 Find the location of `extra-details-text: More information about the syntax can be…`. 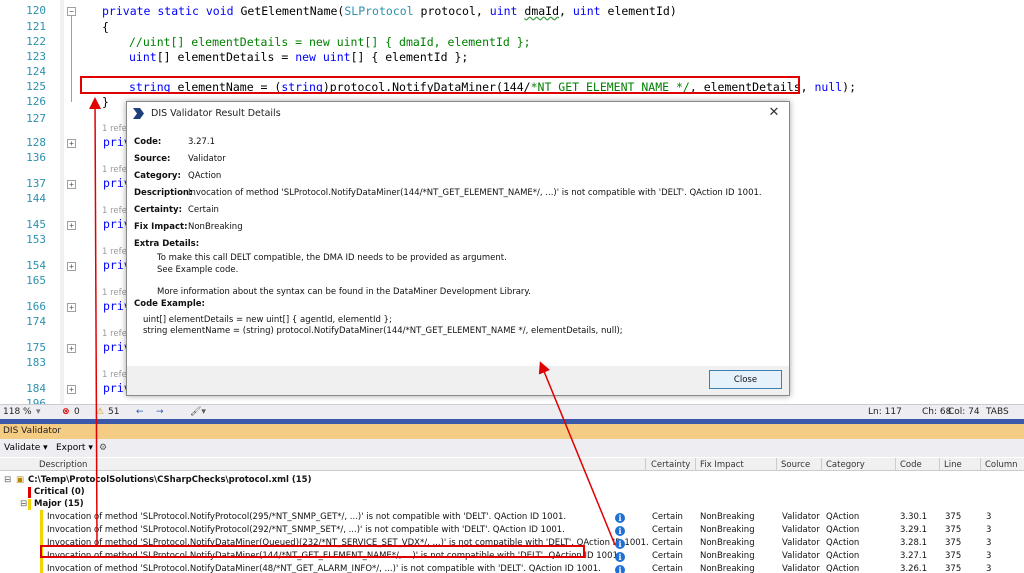

extra-details-text: More information about the syntax can be… is located at coordinates (344, 292).